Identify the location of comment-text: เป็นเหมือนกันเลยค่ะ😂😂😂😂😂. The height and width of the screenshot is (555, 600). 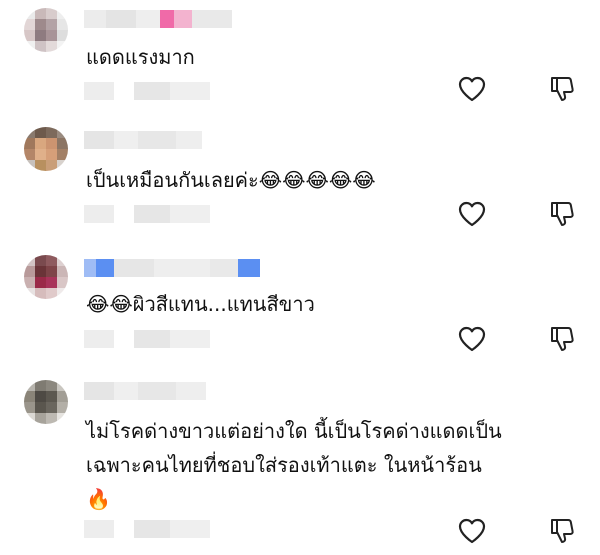
(231, 180).